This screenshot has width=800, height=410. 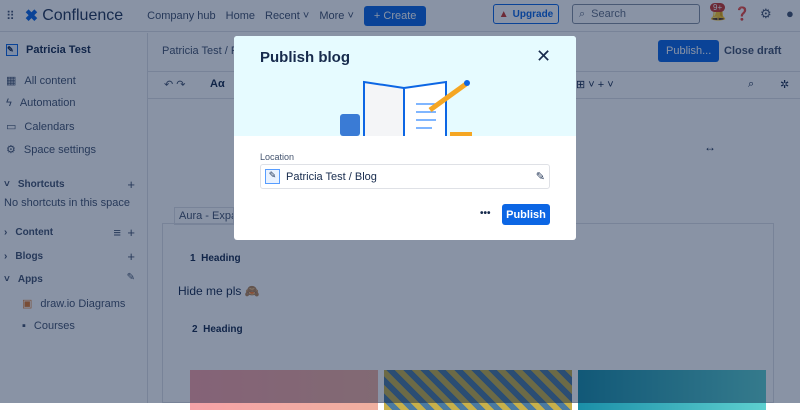 I want to click on location-field: ✎ Patricia Test / Blog ✎, so click(x=405, y=176).